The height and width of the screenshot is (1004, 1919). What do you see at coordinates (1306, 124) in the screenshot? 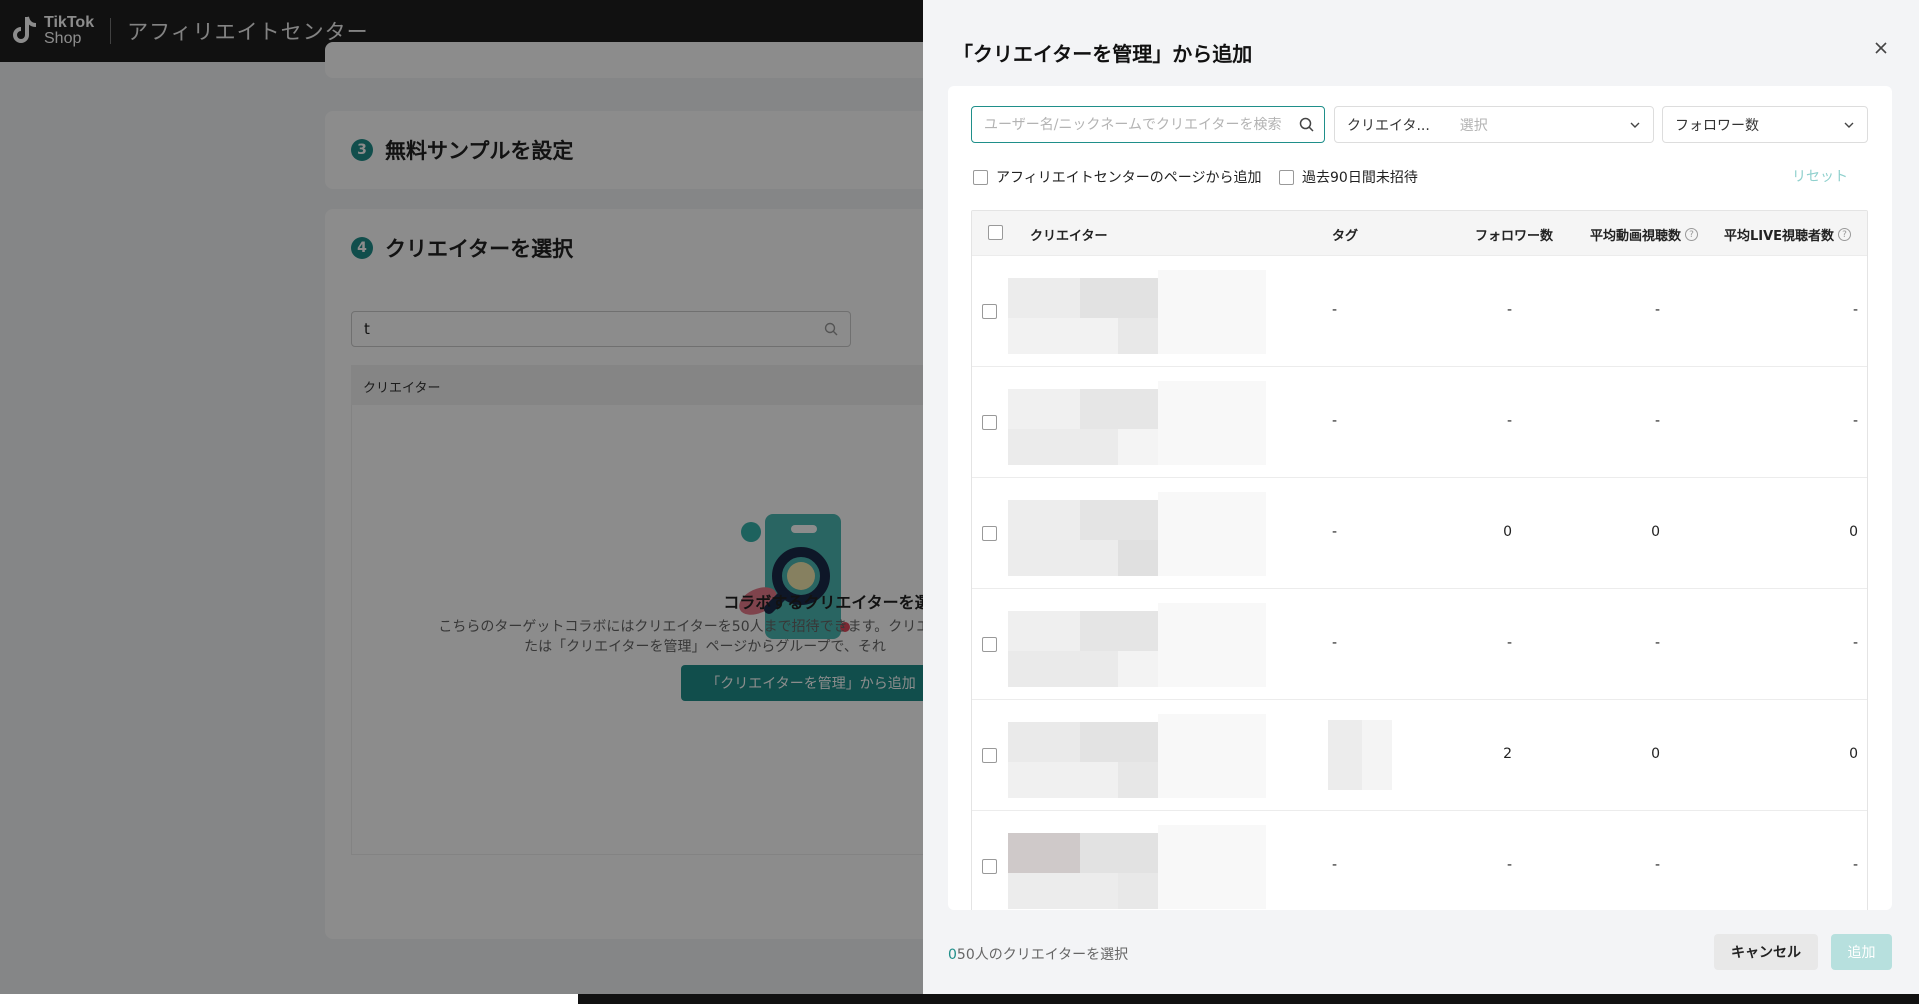
I see `search-icon` at bounding box center [1306, 124].